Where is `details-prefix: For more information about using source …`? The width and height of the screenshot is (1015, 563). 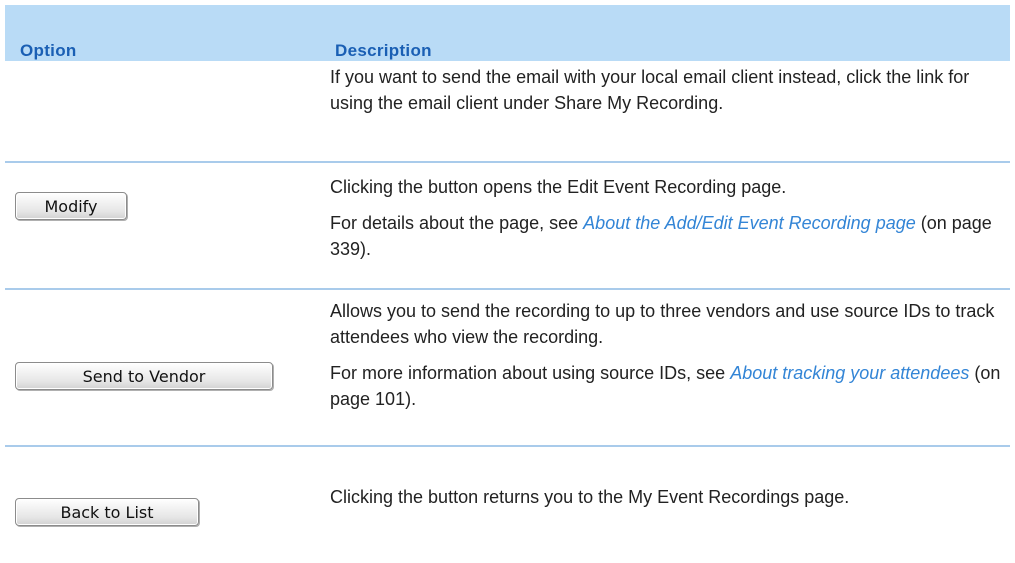
details-prefix: For more information about using source … is located at coordinates (530, 373).